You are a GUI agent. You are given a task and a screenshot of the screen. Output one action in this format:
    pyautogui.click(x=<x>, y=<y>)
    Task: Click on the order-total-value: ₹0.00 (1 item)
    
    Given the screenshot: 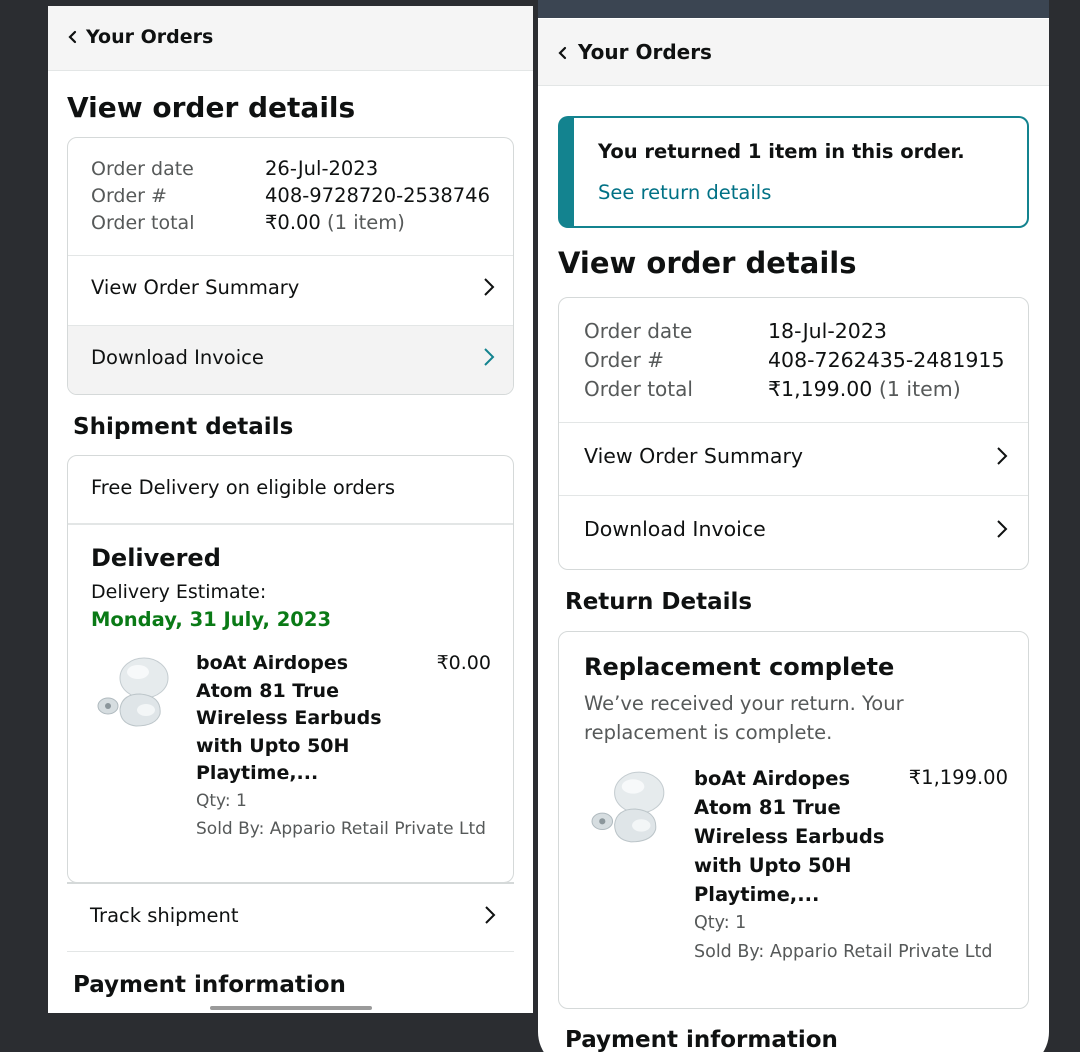 What is the action you would take?
    pyautogui.click(x=335, y=222)
    